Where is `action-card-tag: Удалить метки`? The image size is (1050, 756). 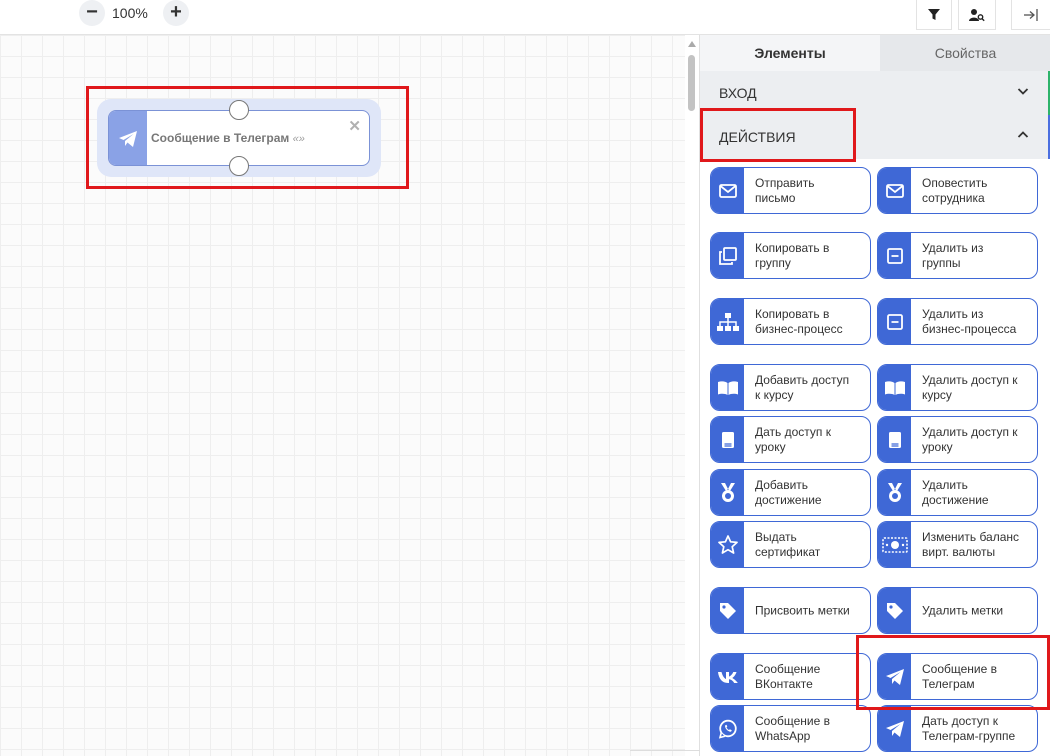
action-card-tag: Удалить метки is located at coordinates (957, 610).